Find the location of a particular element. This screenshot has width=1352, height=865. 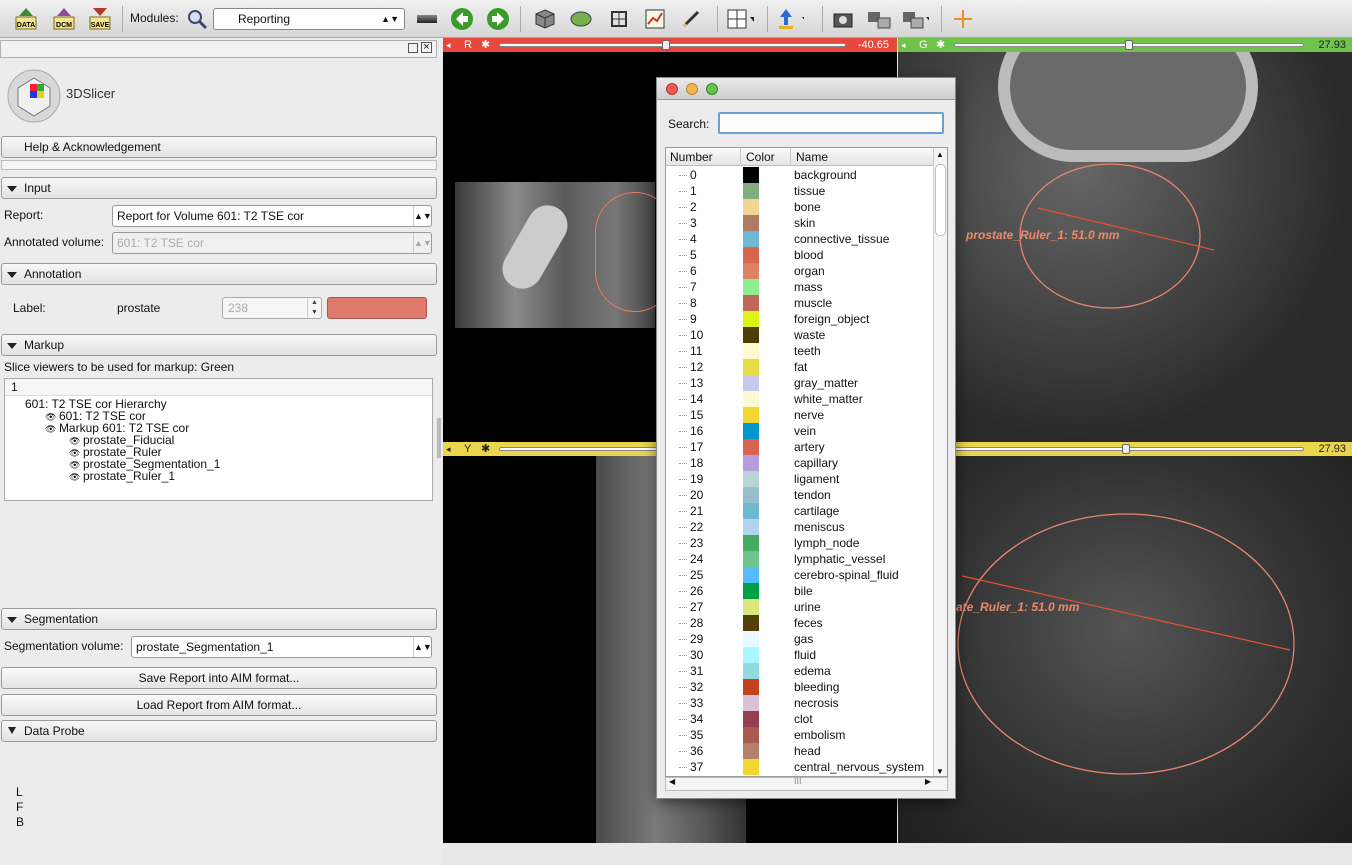

label-color-button is located at coordinates (377, 308).